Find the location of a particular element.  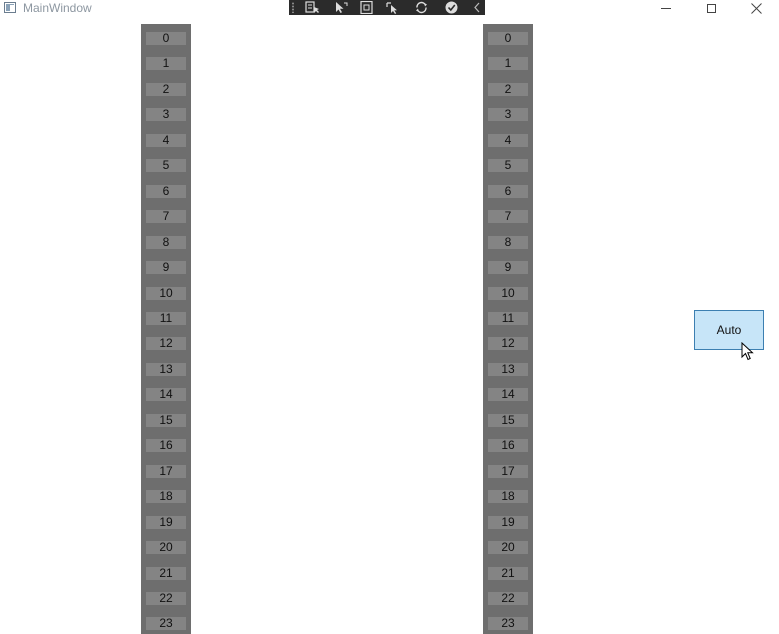

select-element-button is located at coordinates (312, 7).